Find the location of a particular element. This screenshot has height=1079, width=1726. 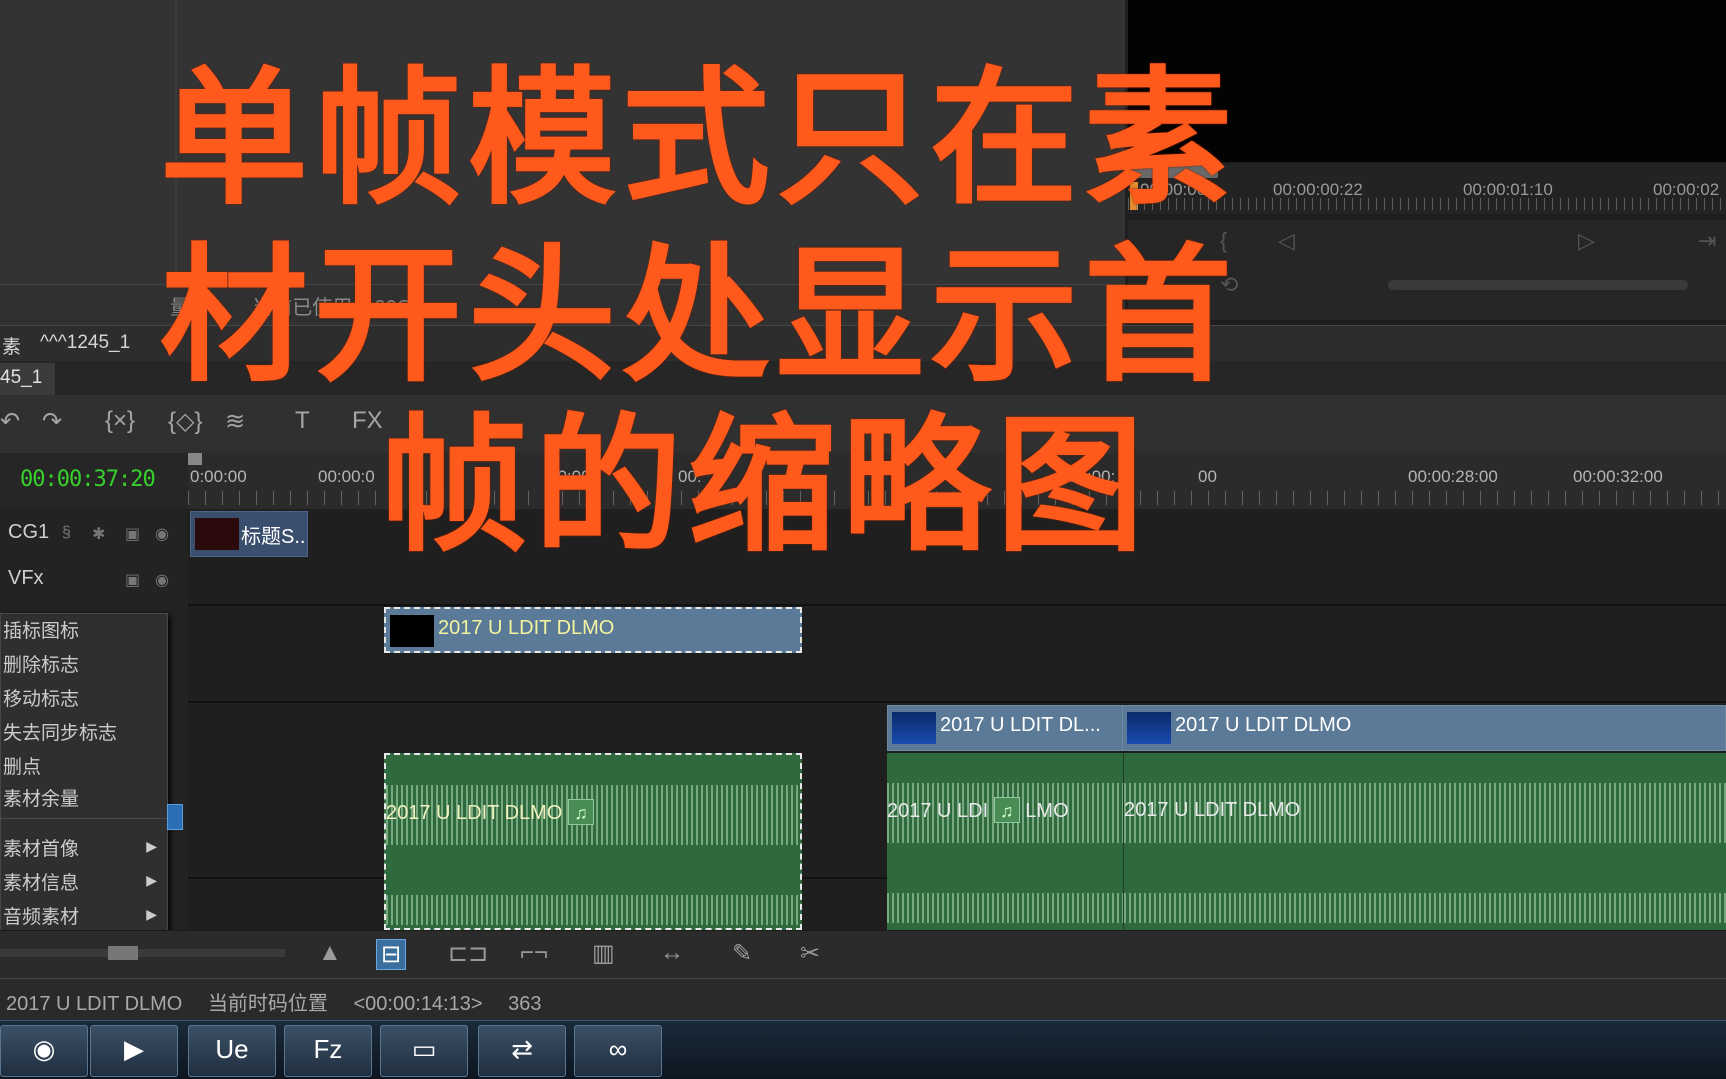

track-divider is located at coordinates (957, 605).